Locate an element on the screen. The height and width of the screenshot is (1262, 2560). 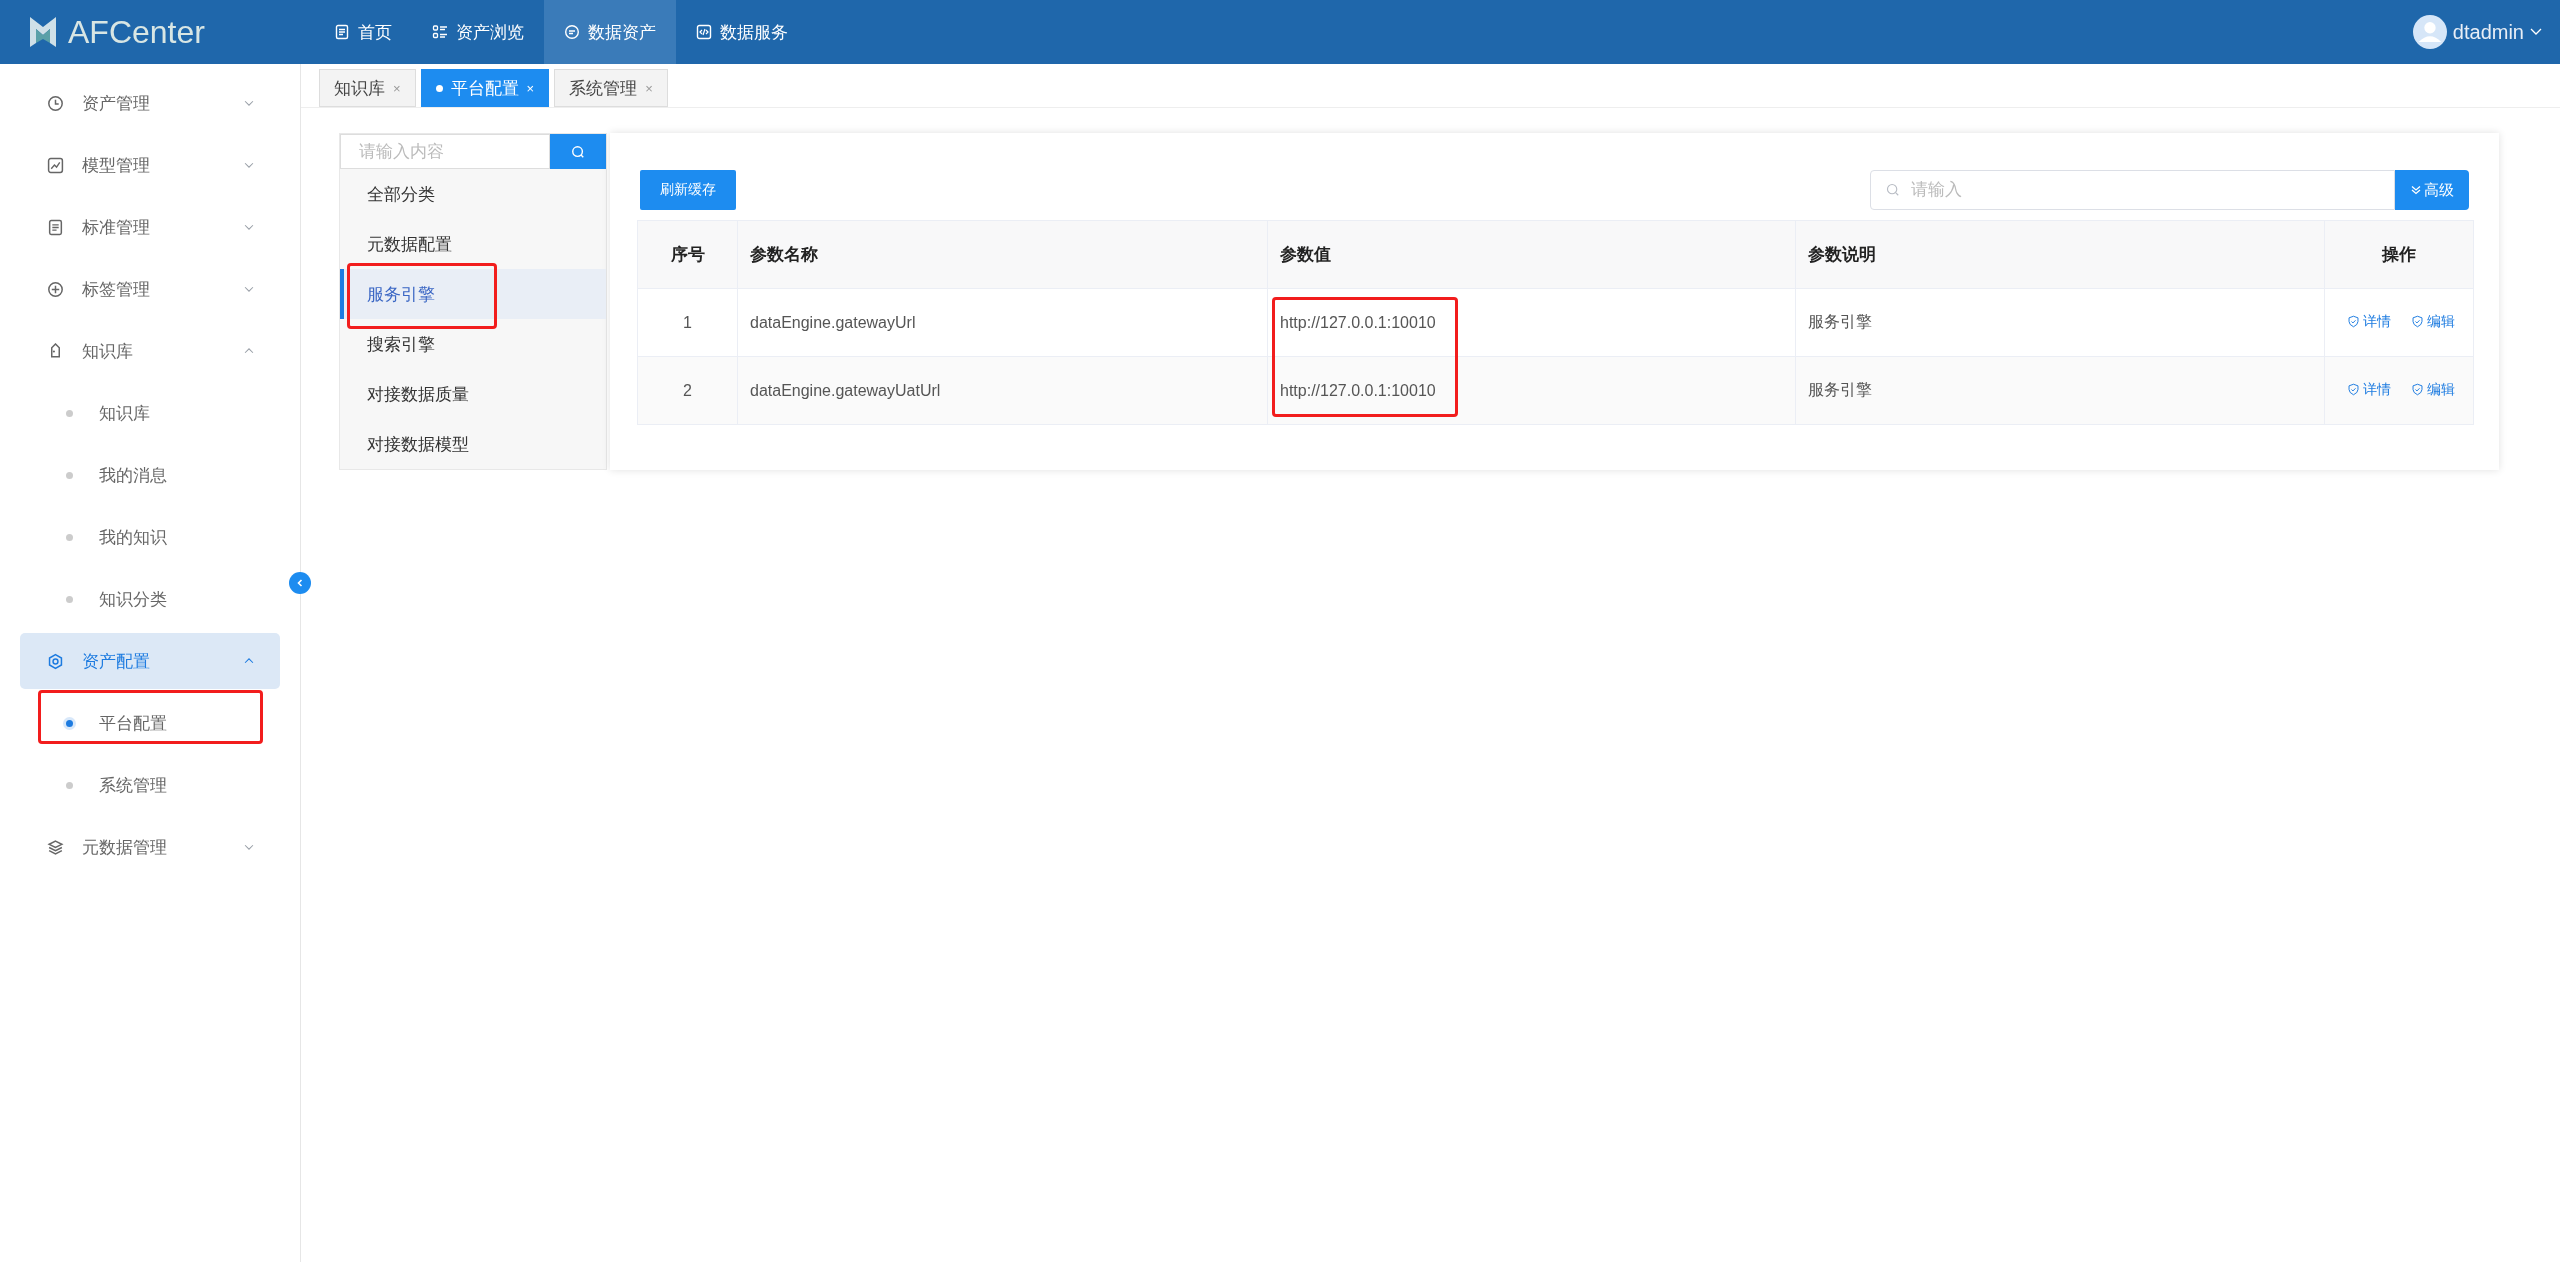
user-menu: dtadmin is located at coordinates (2477, 32).